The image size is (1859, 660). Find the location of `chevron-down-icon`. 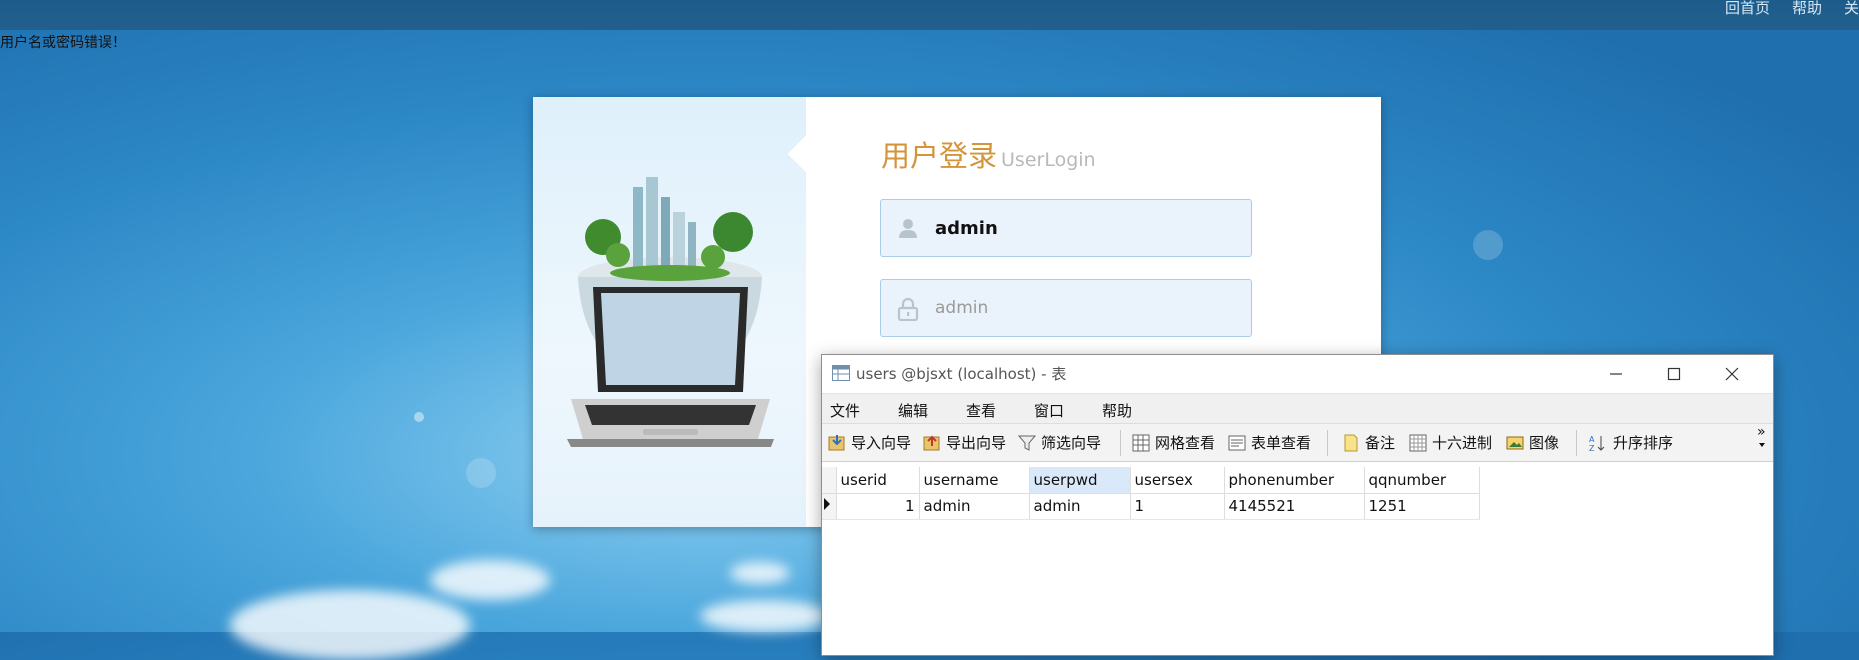

chevron-down-icon is located at coordinates (1762, 445).